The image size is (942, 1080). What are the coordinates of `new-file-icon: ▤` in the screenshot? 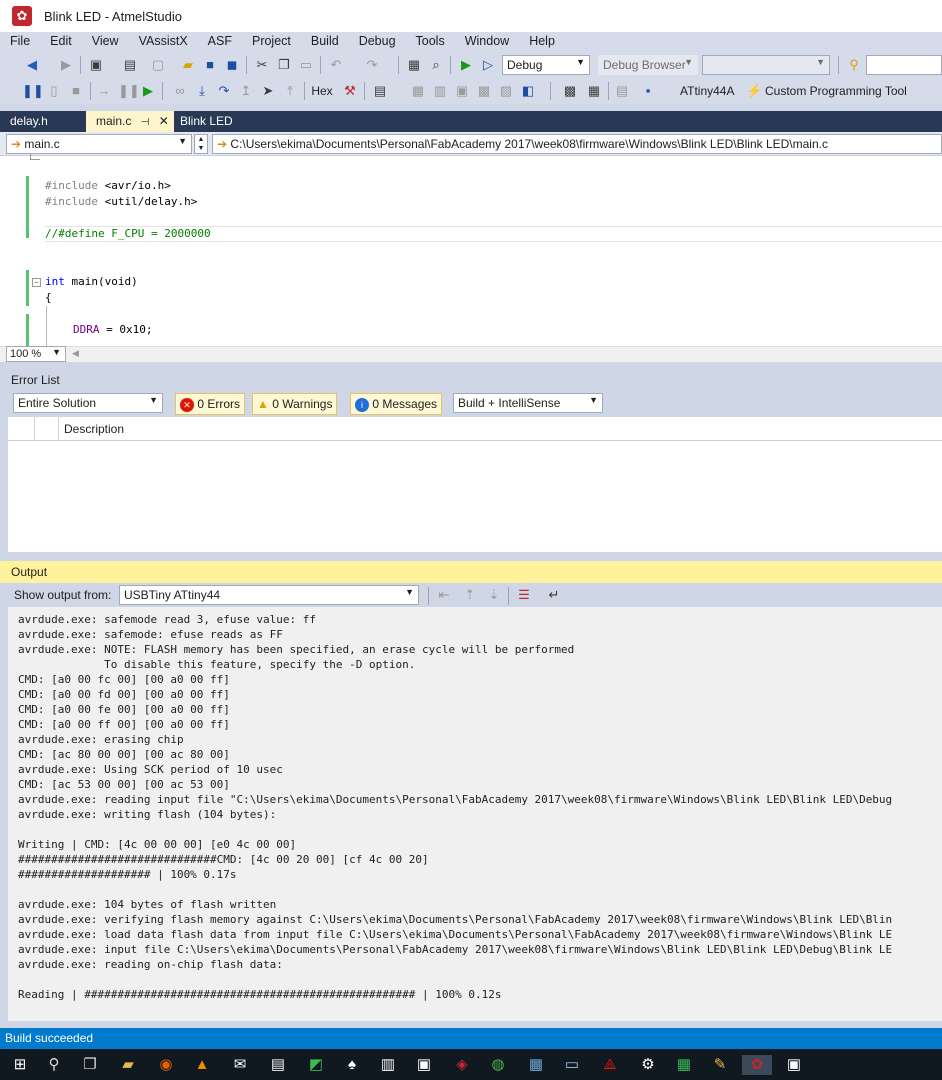 It's located at (130, 65).